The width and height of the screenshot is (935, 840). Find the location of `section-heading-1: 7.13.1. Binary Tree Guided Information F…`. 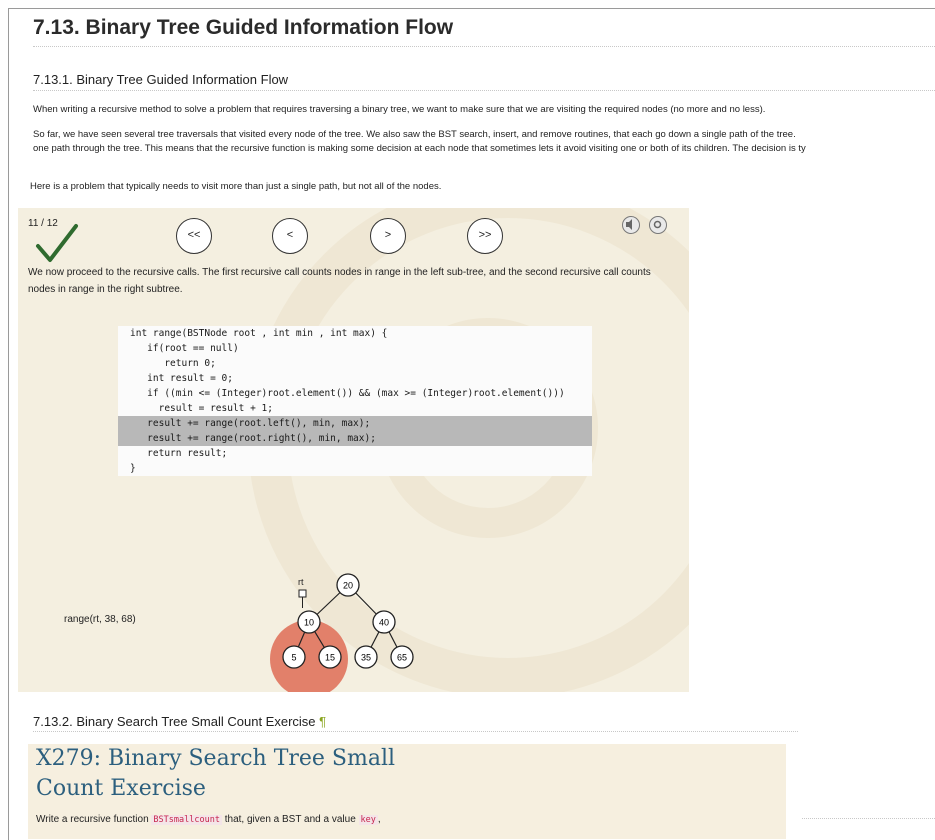

section-heading-1: 7.13.1. Binary Tree Guided Information F… is located at coordinates (161, 79).